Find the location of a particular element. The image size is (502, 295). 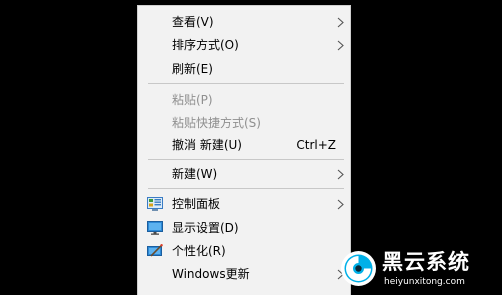

menu-item-sort-by: 排序方式(O) is located at coordinates (244, 45).